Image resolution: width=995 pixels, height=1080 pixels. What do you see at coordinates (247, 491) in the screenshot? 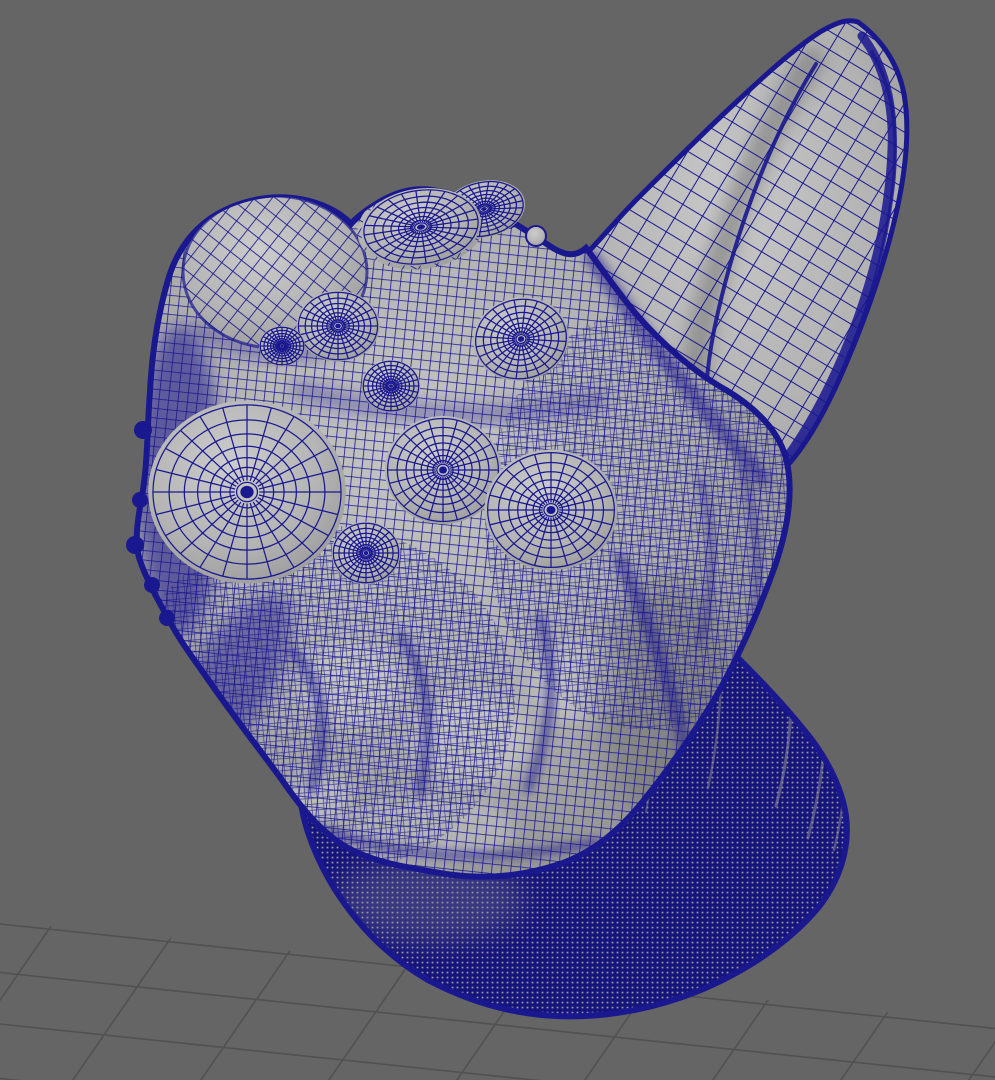
I see `eye-bump-pole-large-left` at bounding box center [247, 491].